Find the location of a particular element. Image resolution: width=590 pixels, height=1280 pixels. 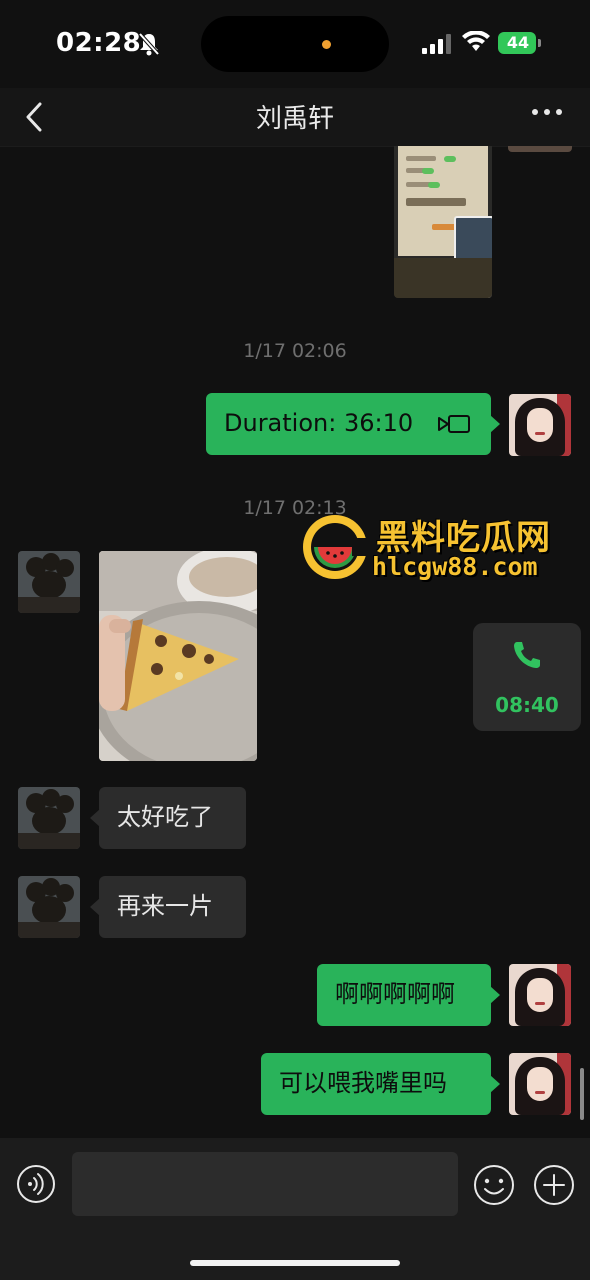

text-message-outgoing: 可以喂我嘴里吗 is located at coordinates (380, 1084).